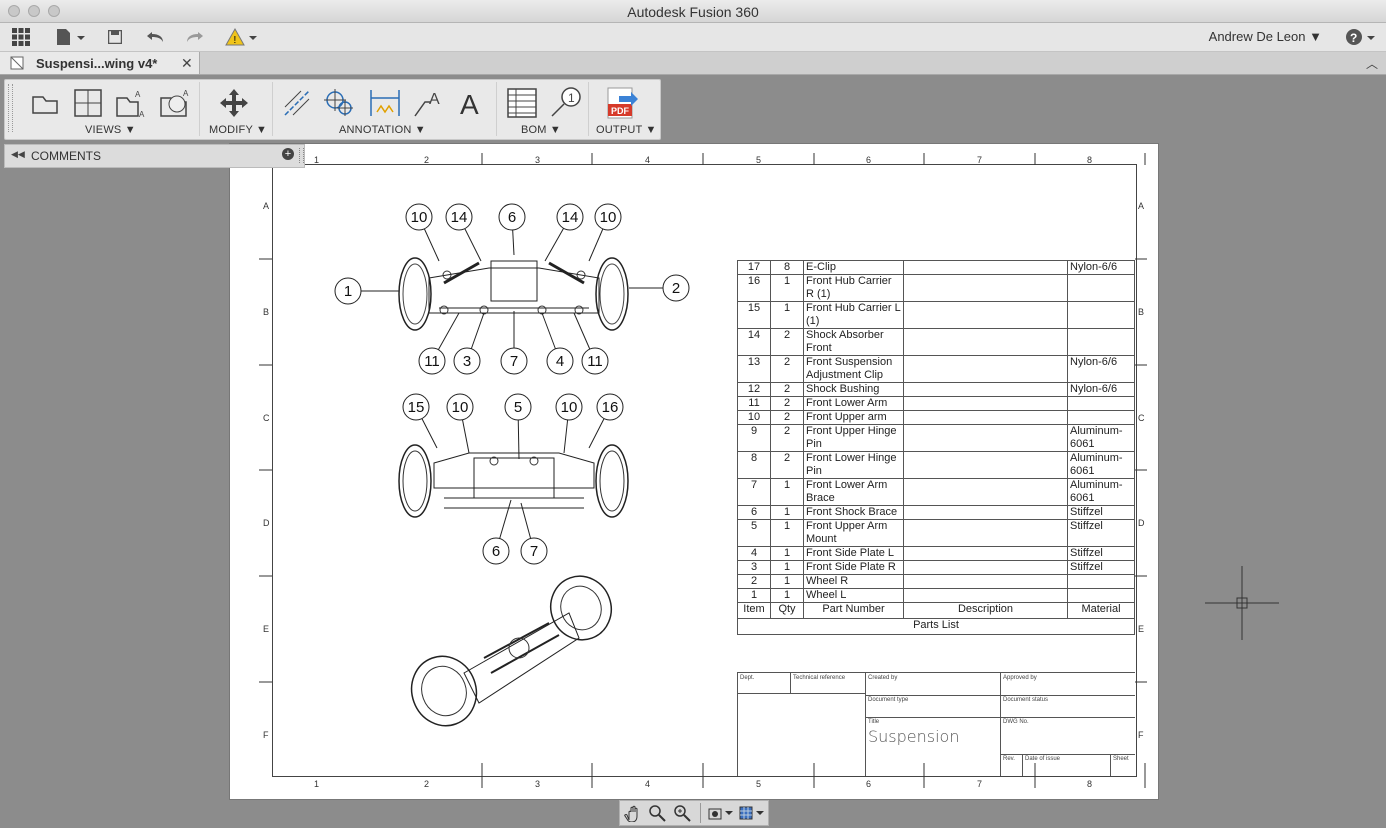 This screenshot has height=828, width=1386. What do you see at coordinates (565, 103) in the screenshot?
I see `balloon-icon: 1` at bounding box center [565, 103].